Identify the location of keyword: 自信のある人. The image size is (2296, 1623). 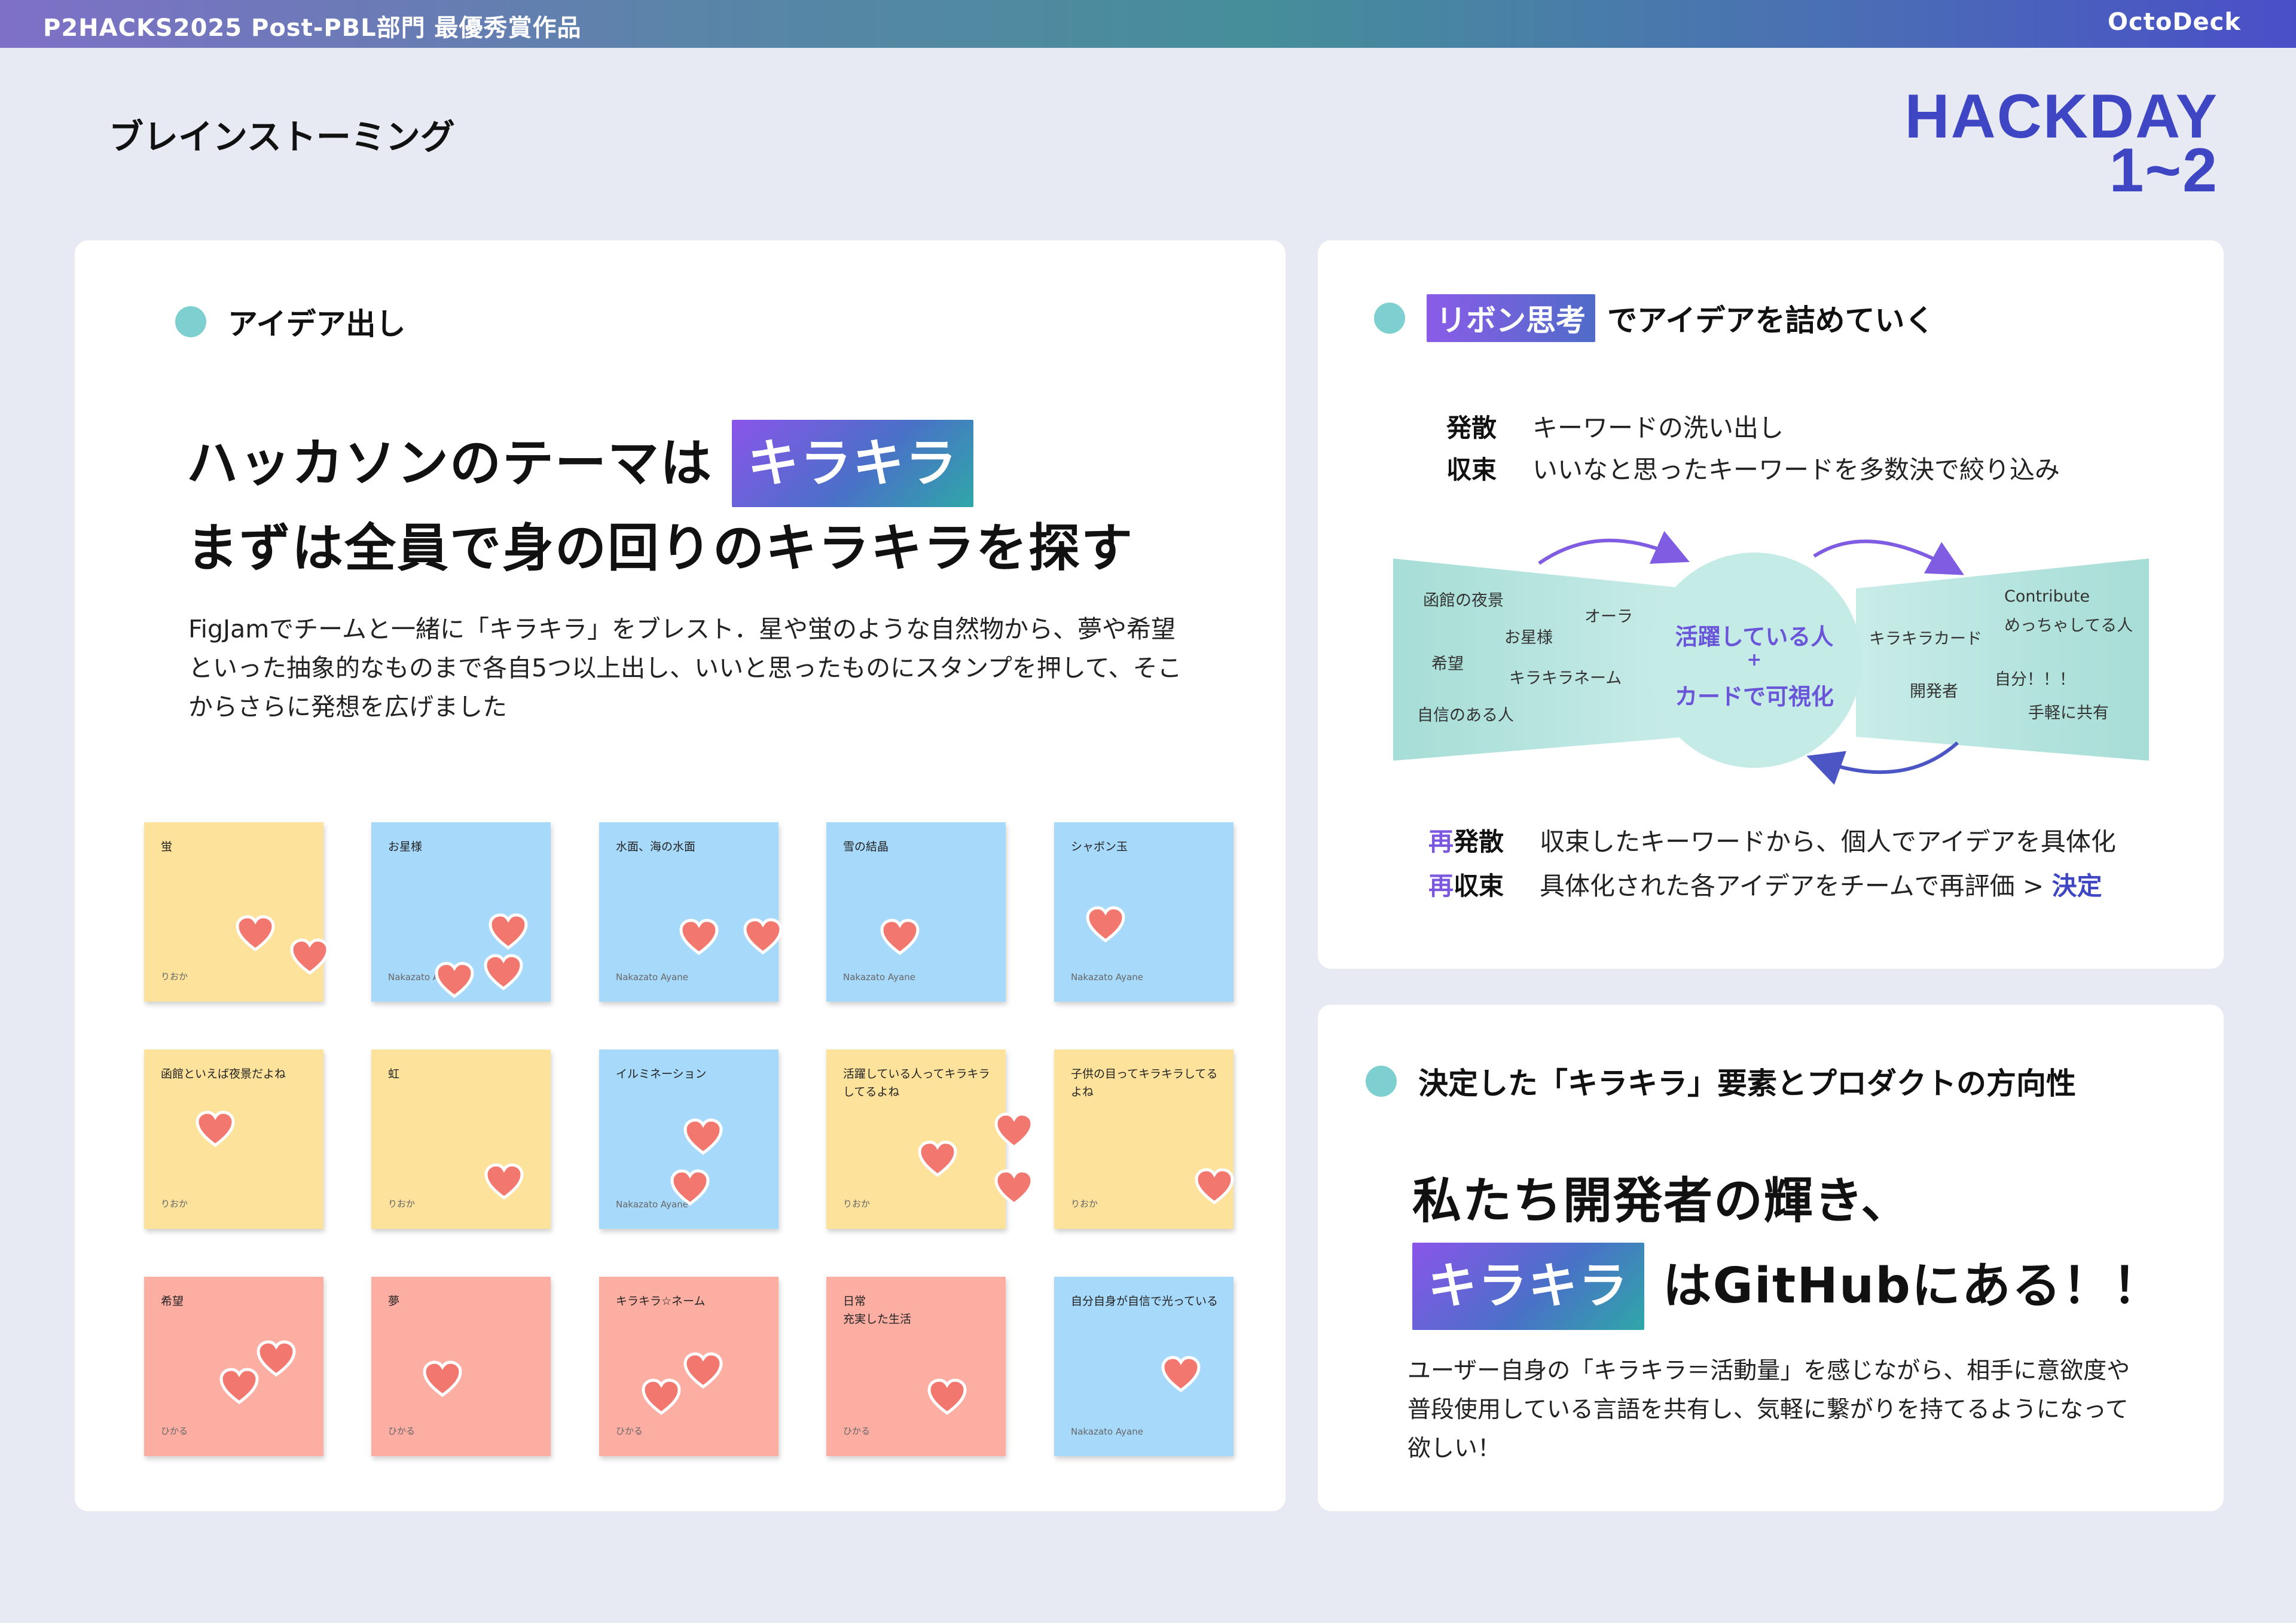
(1465, 715).